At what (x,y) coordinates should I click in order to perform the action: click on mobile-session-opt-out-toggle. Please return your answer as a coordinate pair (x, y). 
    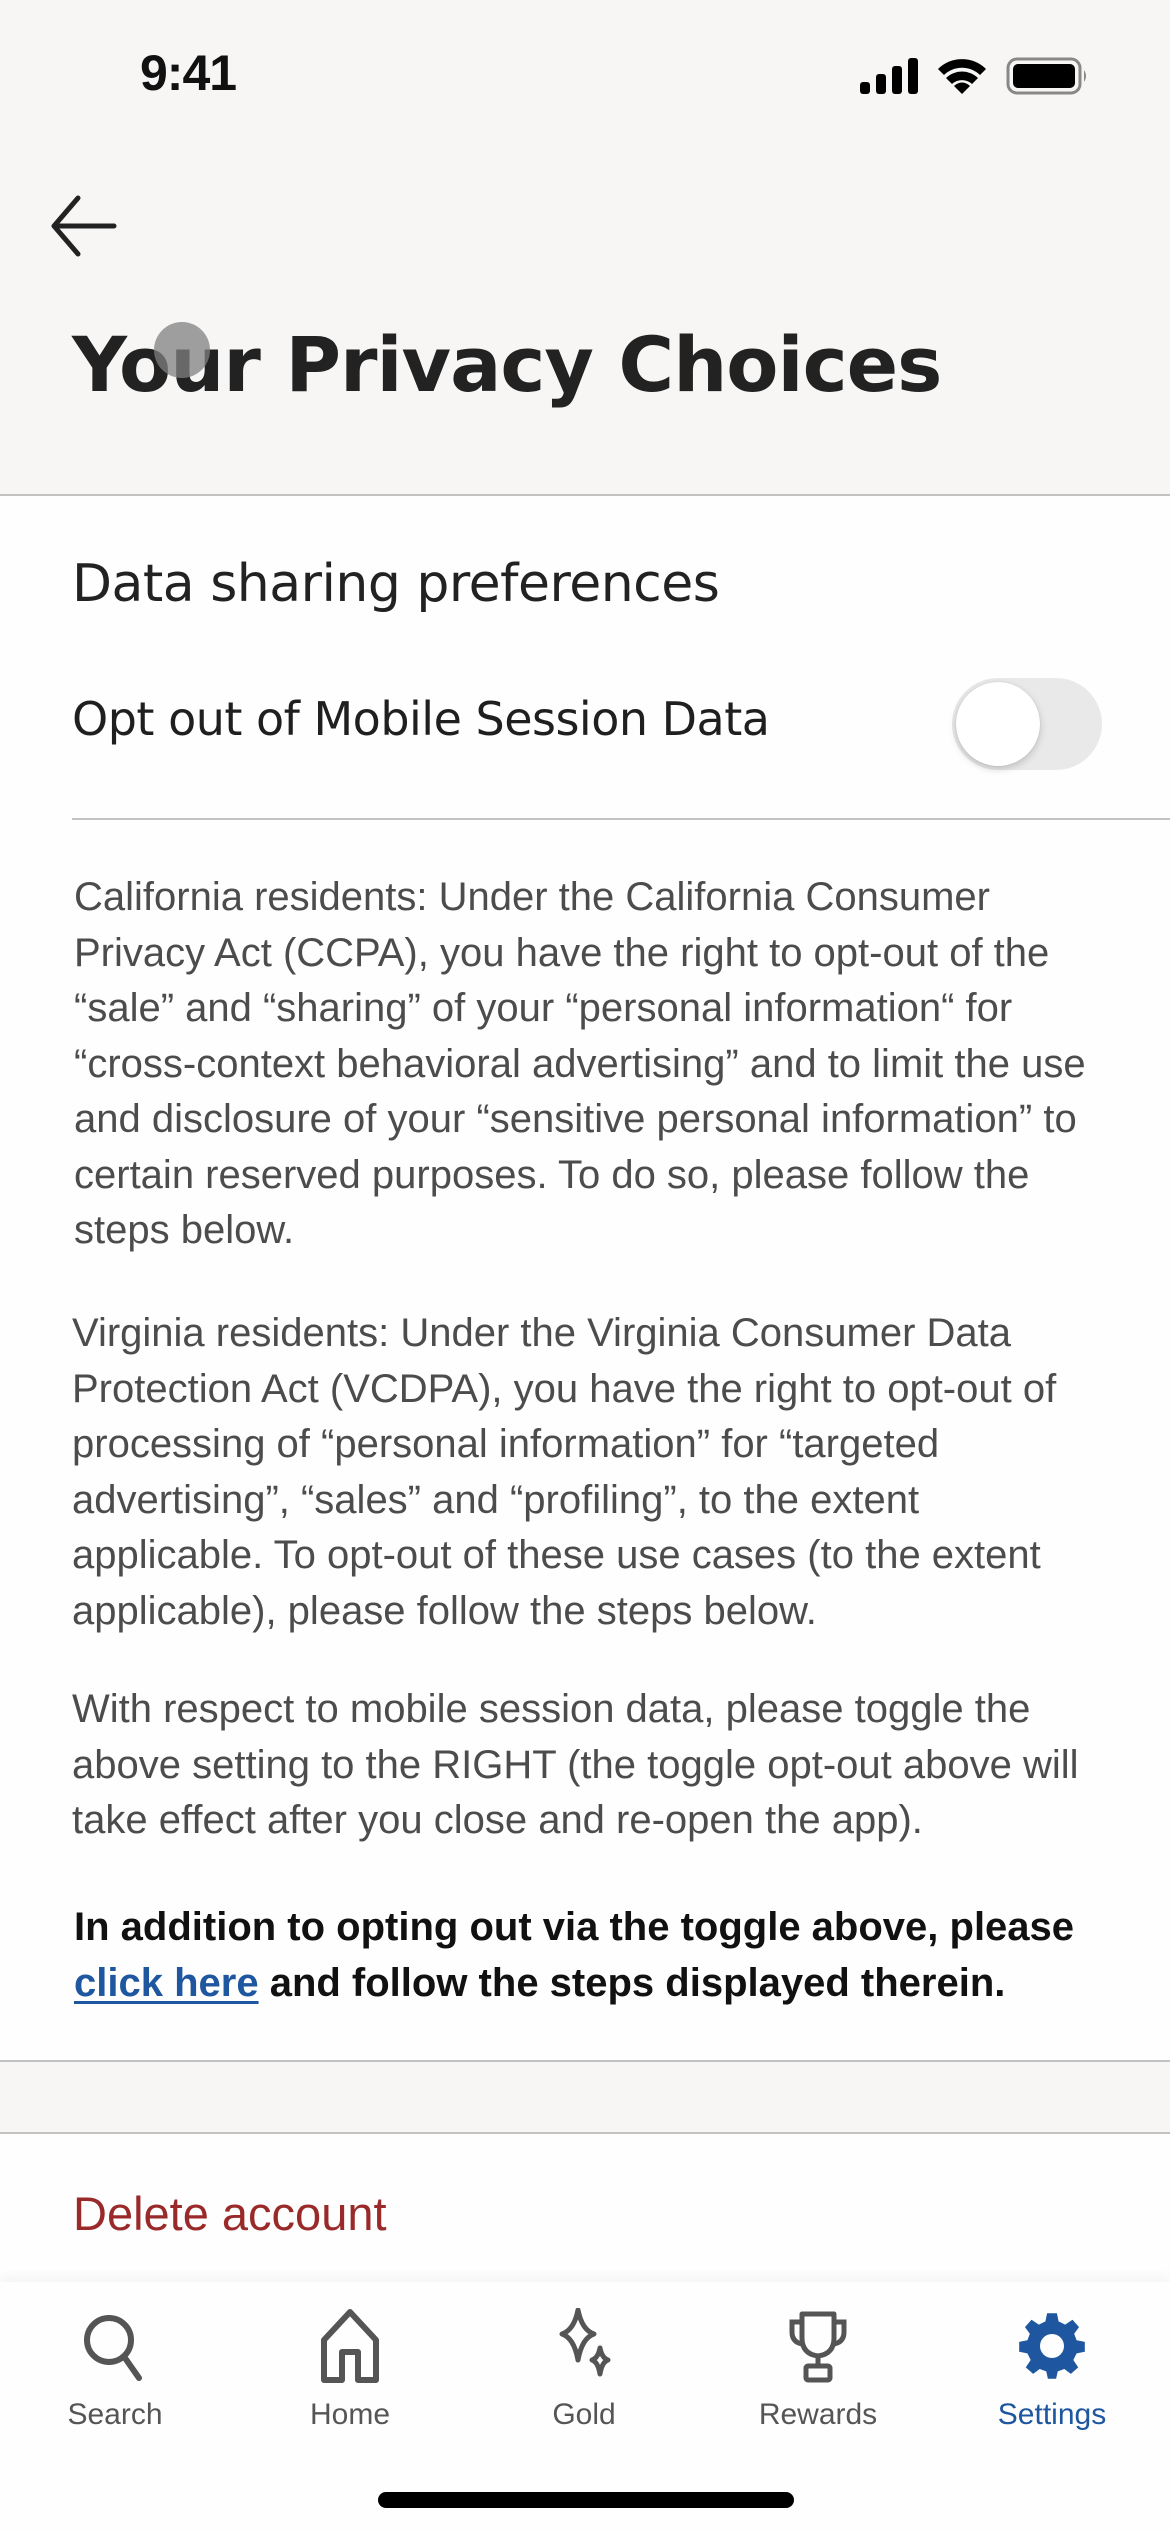
    Looking at the image, I should click on (1027, 724).